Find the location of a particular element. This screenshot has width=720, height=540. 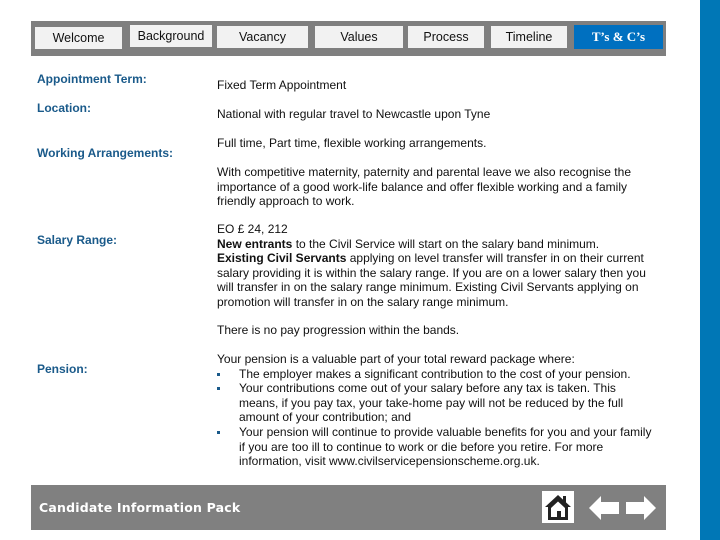

tab-process: Process is located at coordinates (446, 37).